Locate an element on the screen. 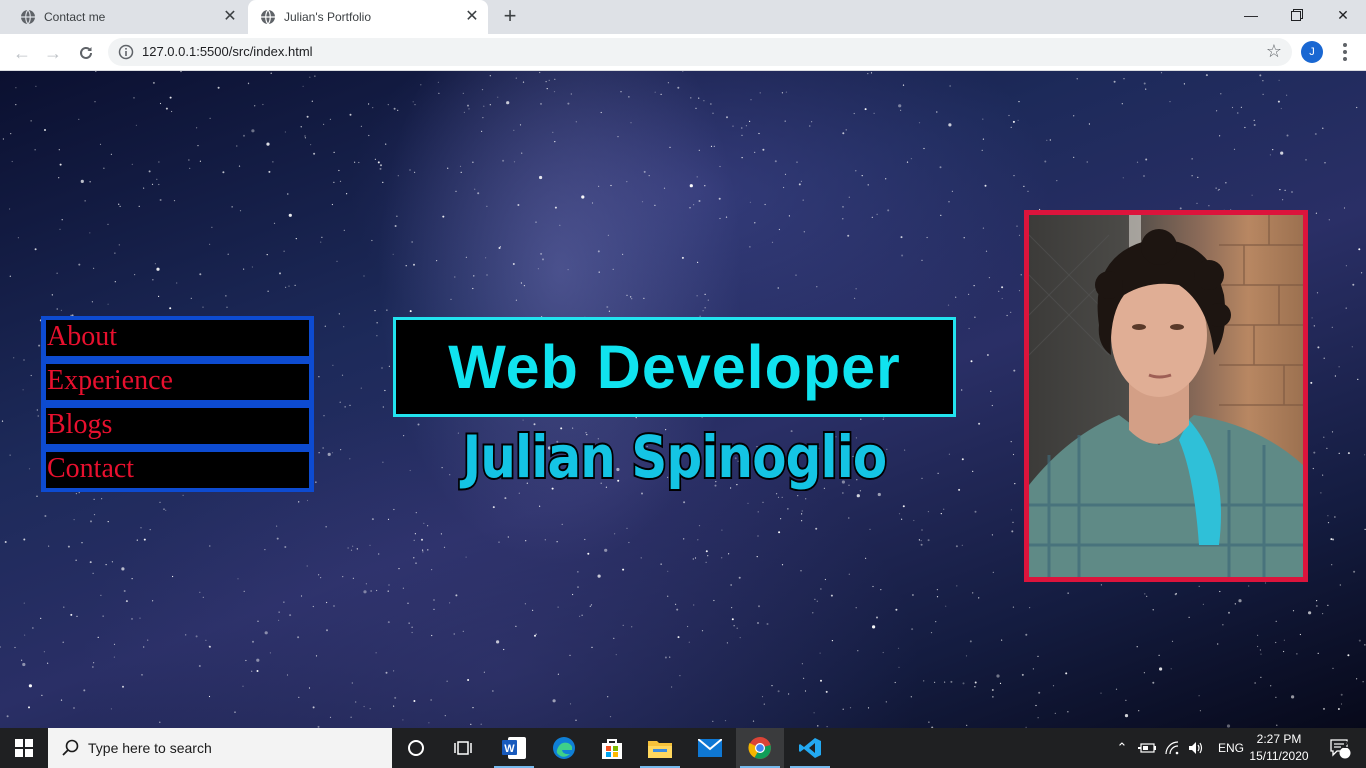 This screenshot has width=1366, height=768. taskbar-chrome is located at coordinates (760, 748).